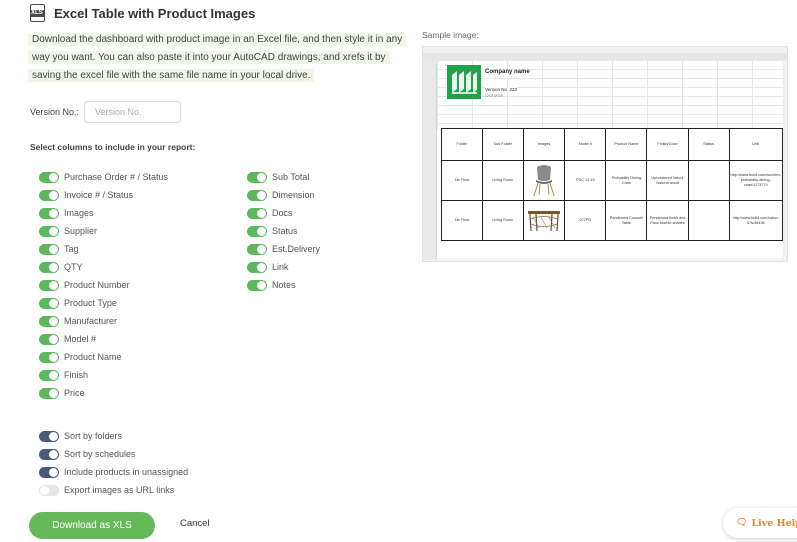 The height and width of the screenshot is (542, 797). What do you see at coordinates (142, 13) in the screenshot?
I see `header: XLS Excel Table with Product Images` at bounding box center [142, 13].